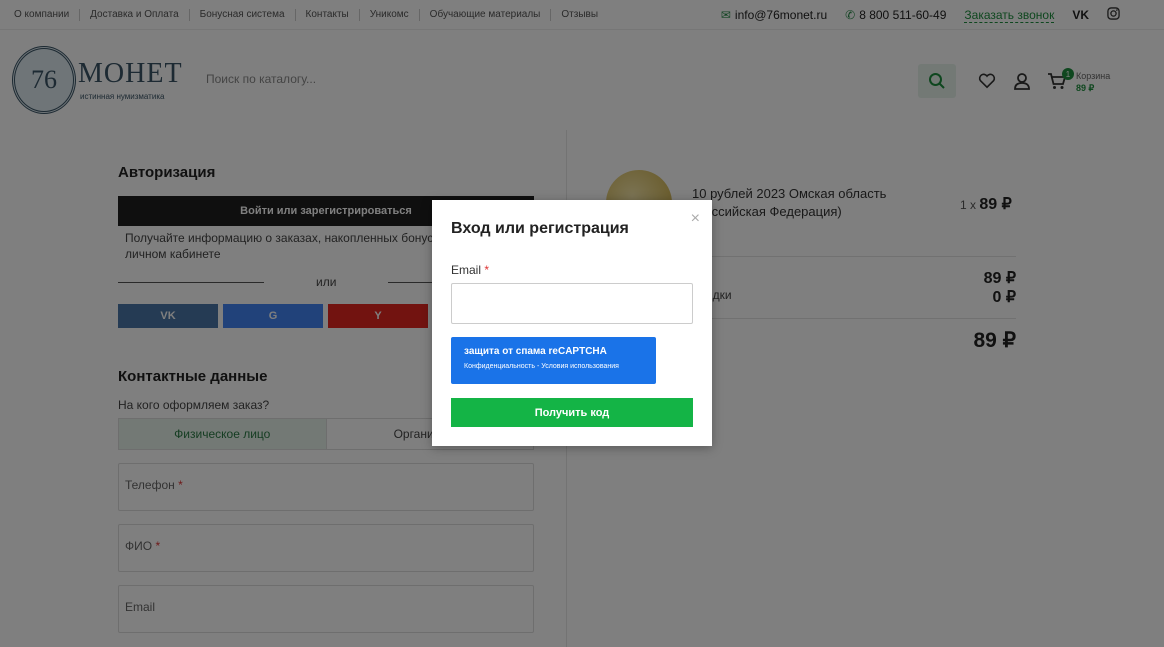  Describe the element at coordinates (695, 219) in the screenshot. I see `close-icon: ×` at that location.